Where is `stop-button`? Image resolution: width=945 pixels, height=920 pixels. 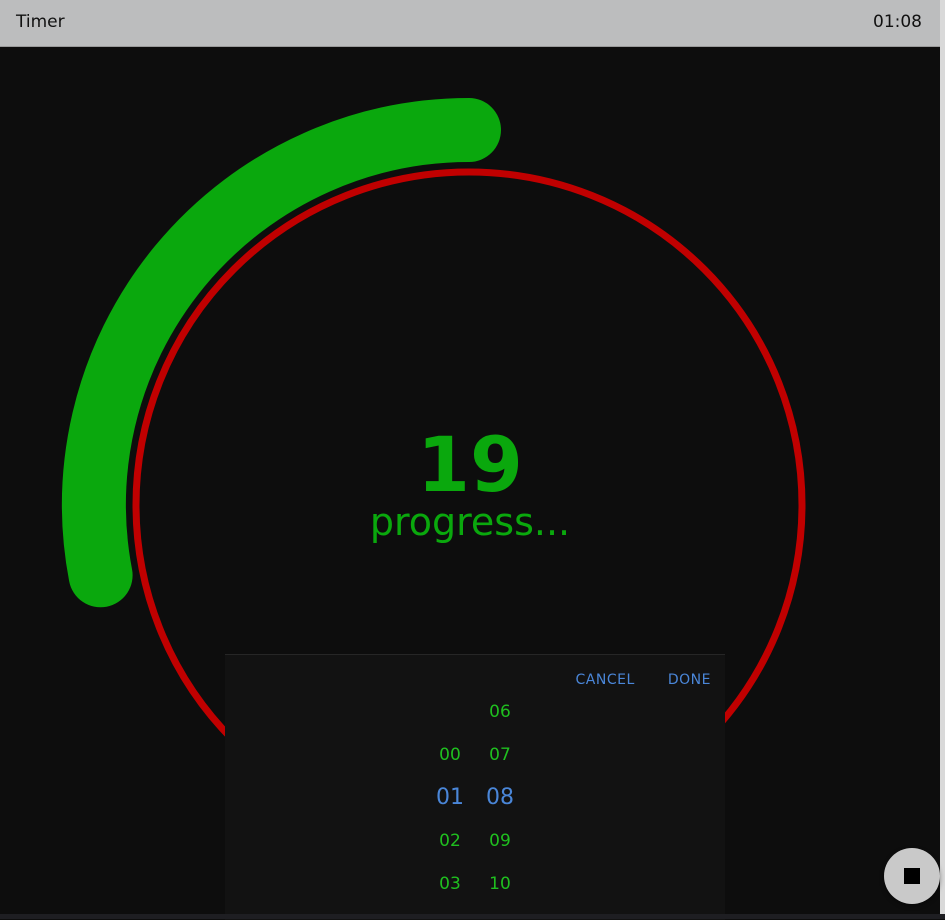 stop-button is located at coordinates (912, 876).